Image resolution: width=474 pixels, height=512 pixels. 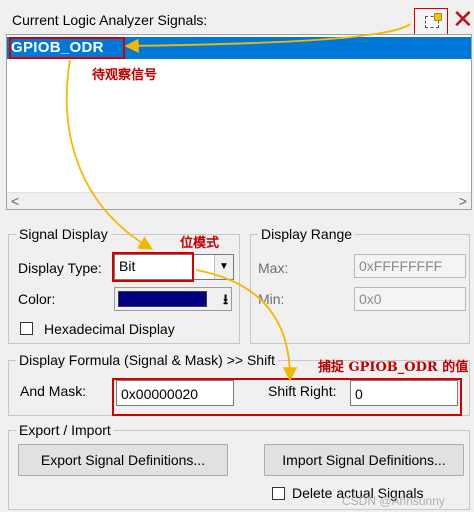 What do you see at coordinates (267, 38) in the screenshot?
I see `arrow-to-signal` at bounding box center [267, 38].